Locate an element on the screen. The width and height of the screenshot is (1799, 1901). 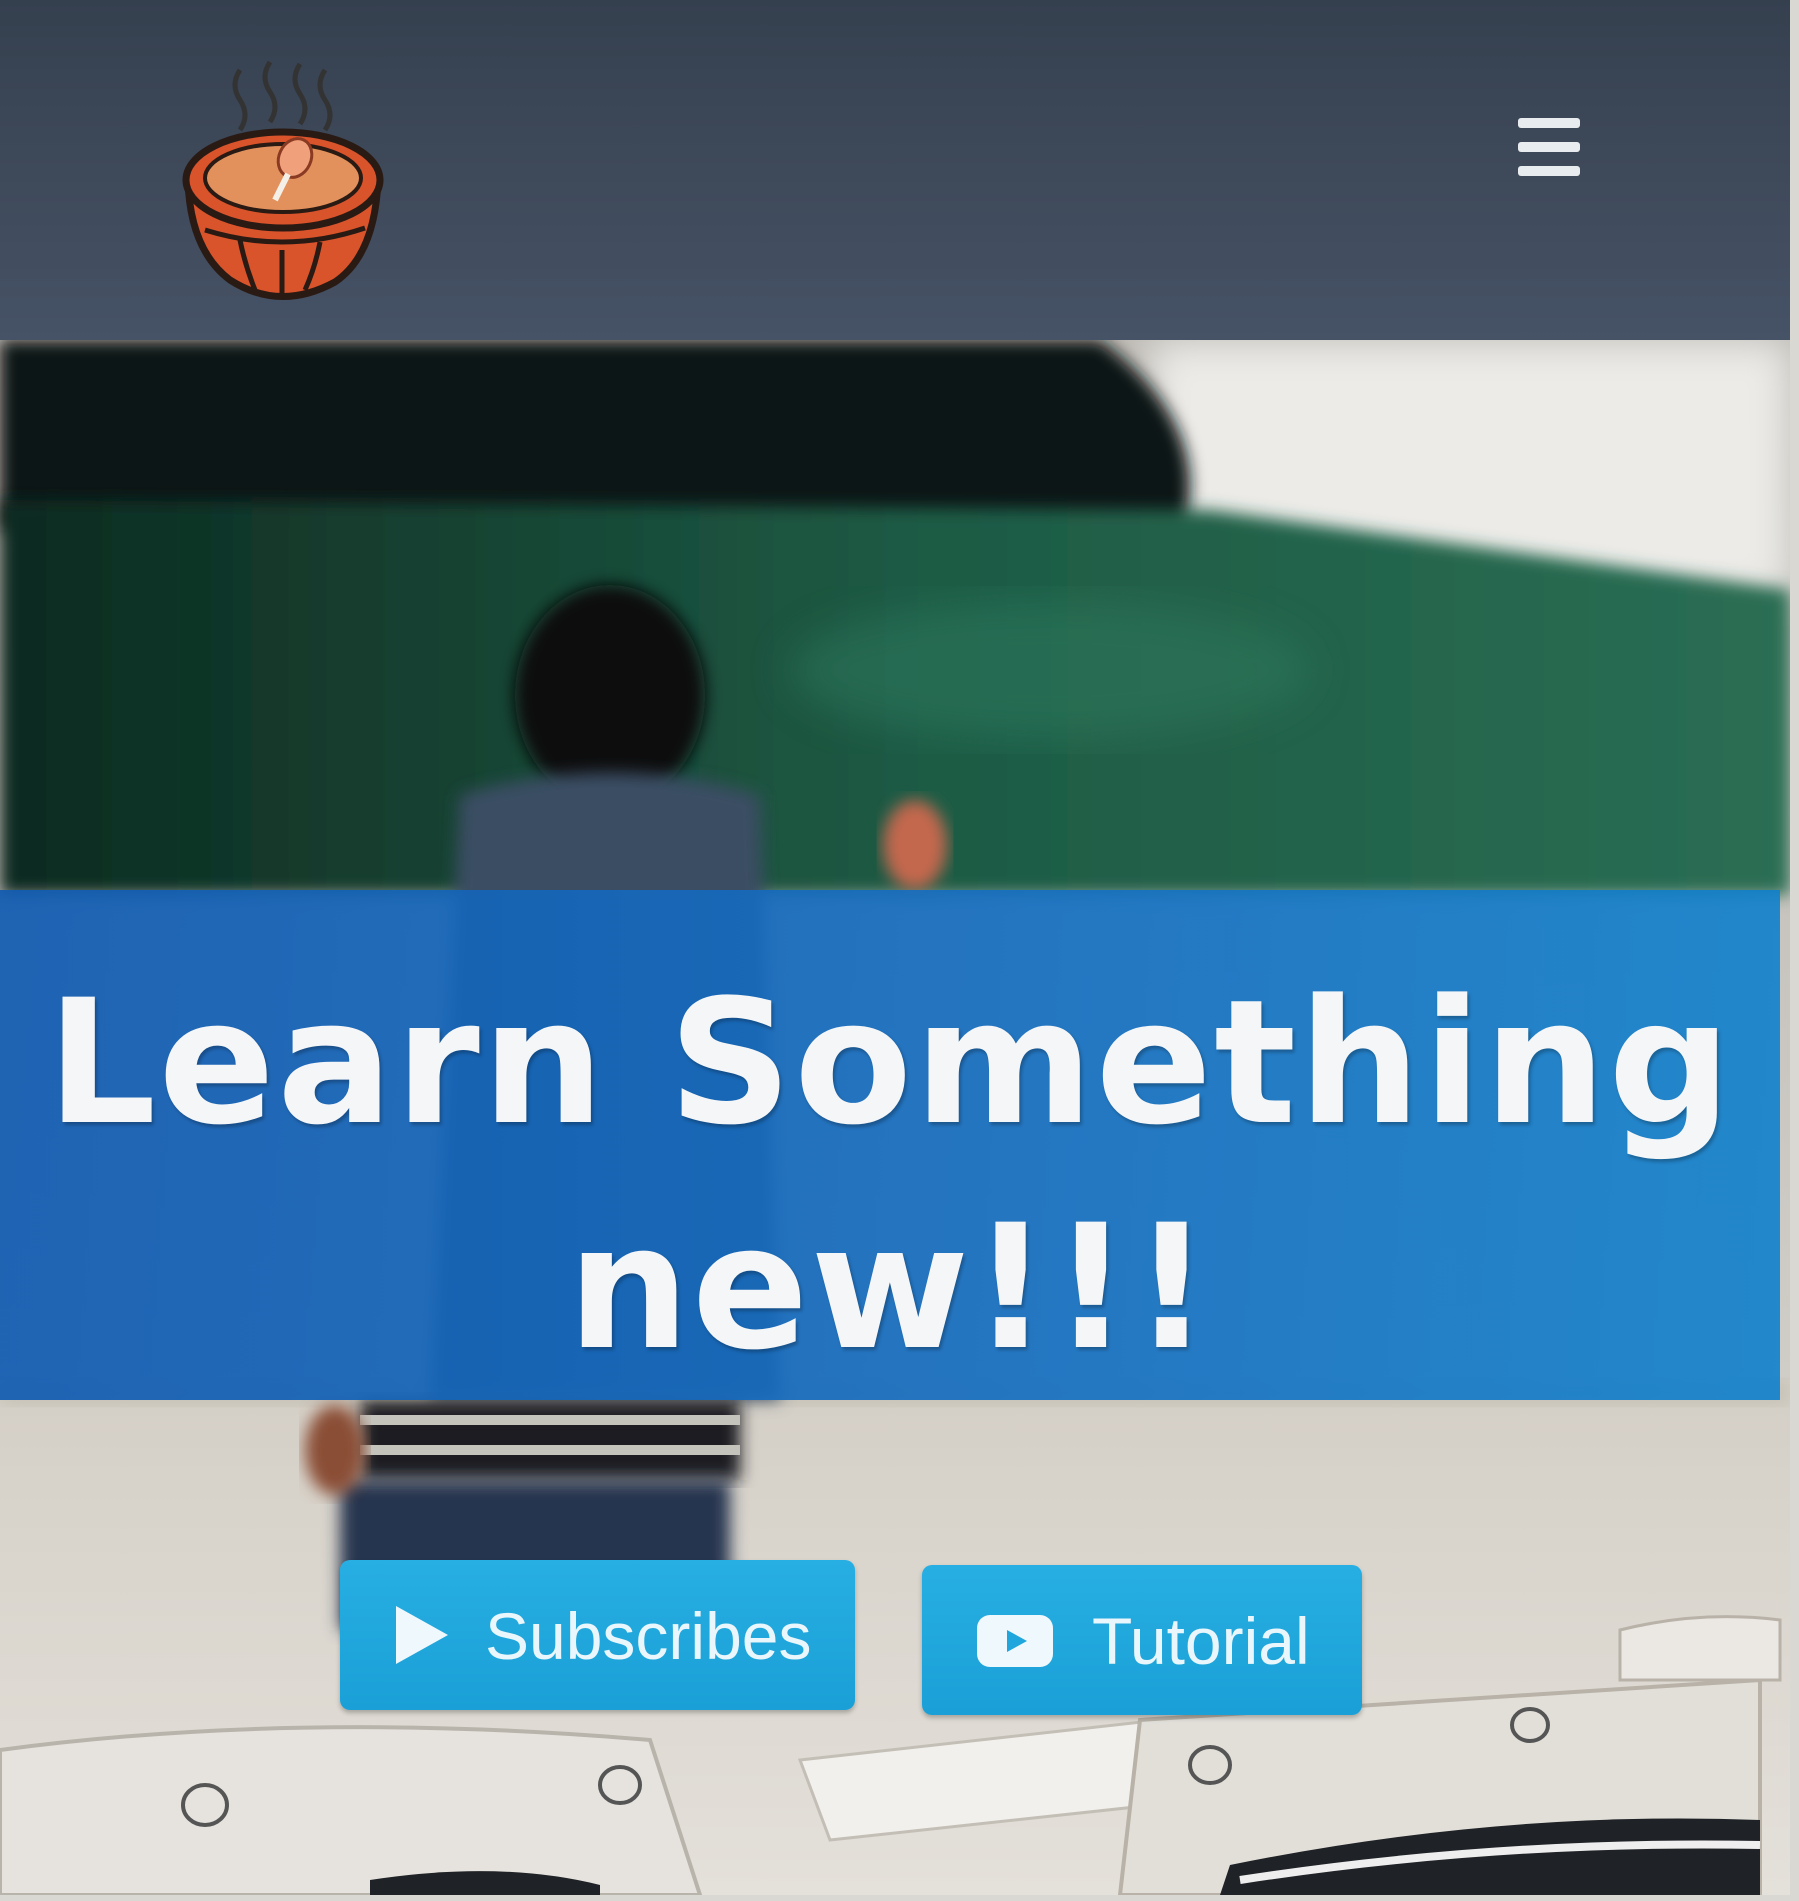
soup-bowl-logo-icon is located at coordinates (285, 180).